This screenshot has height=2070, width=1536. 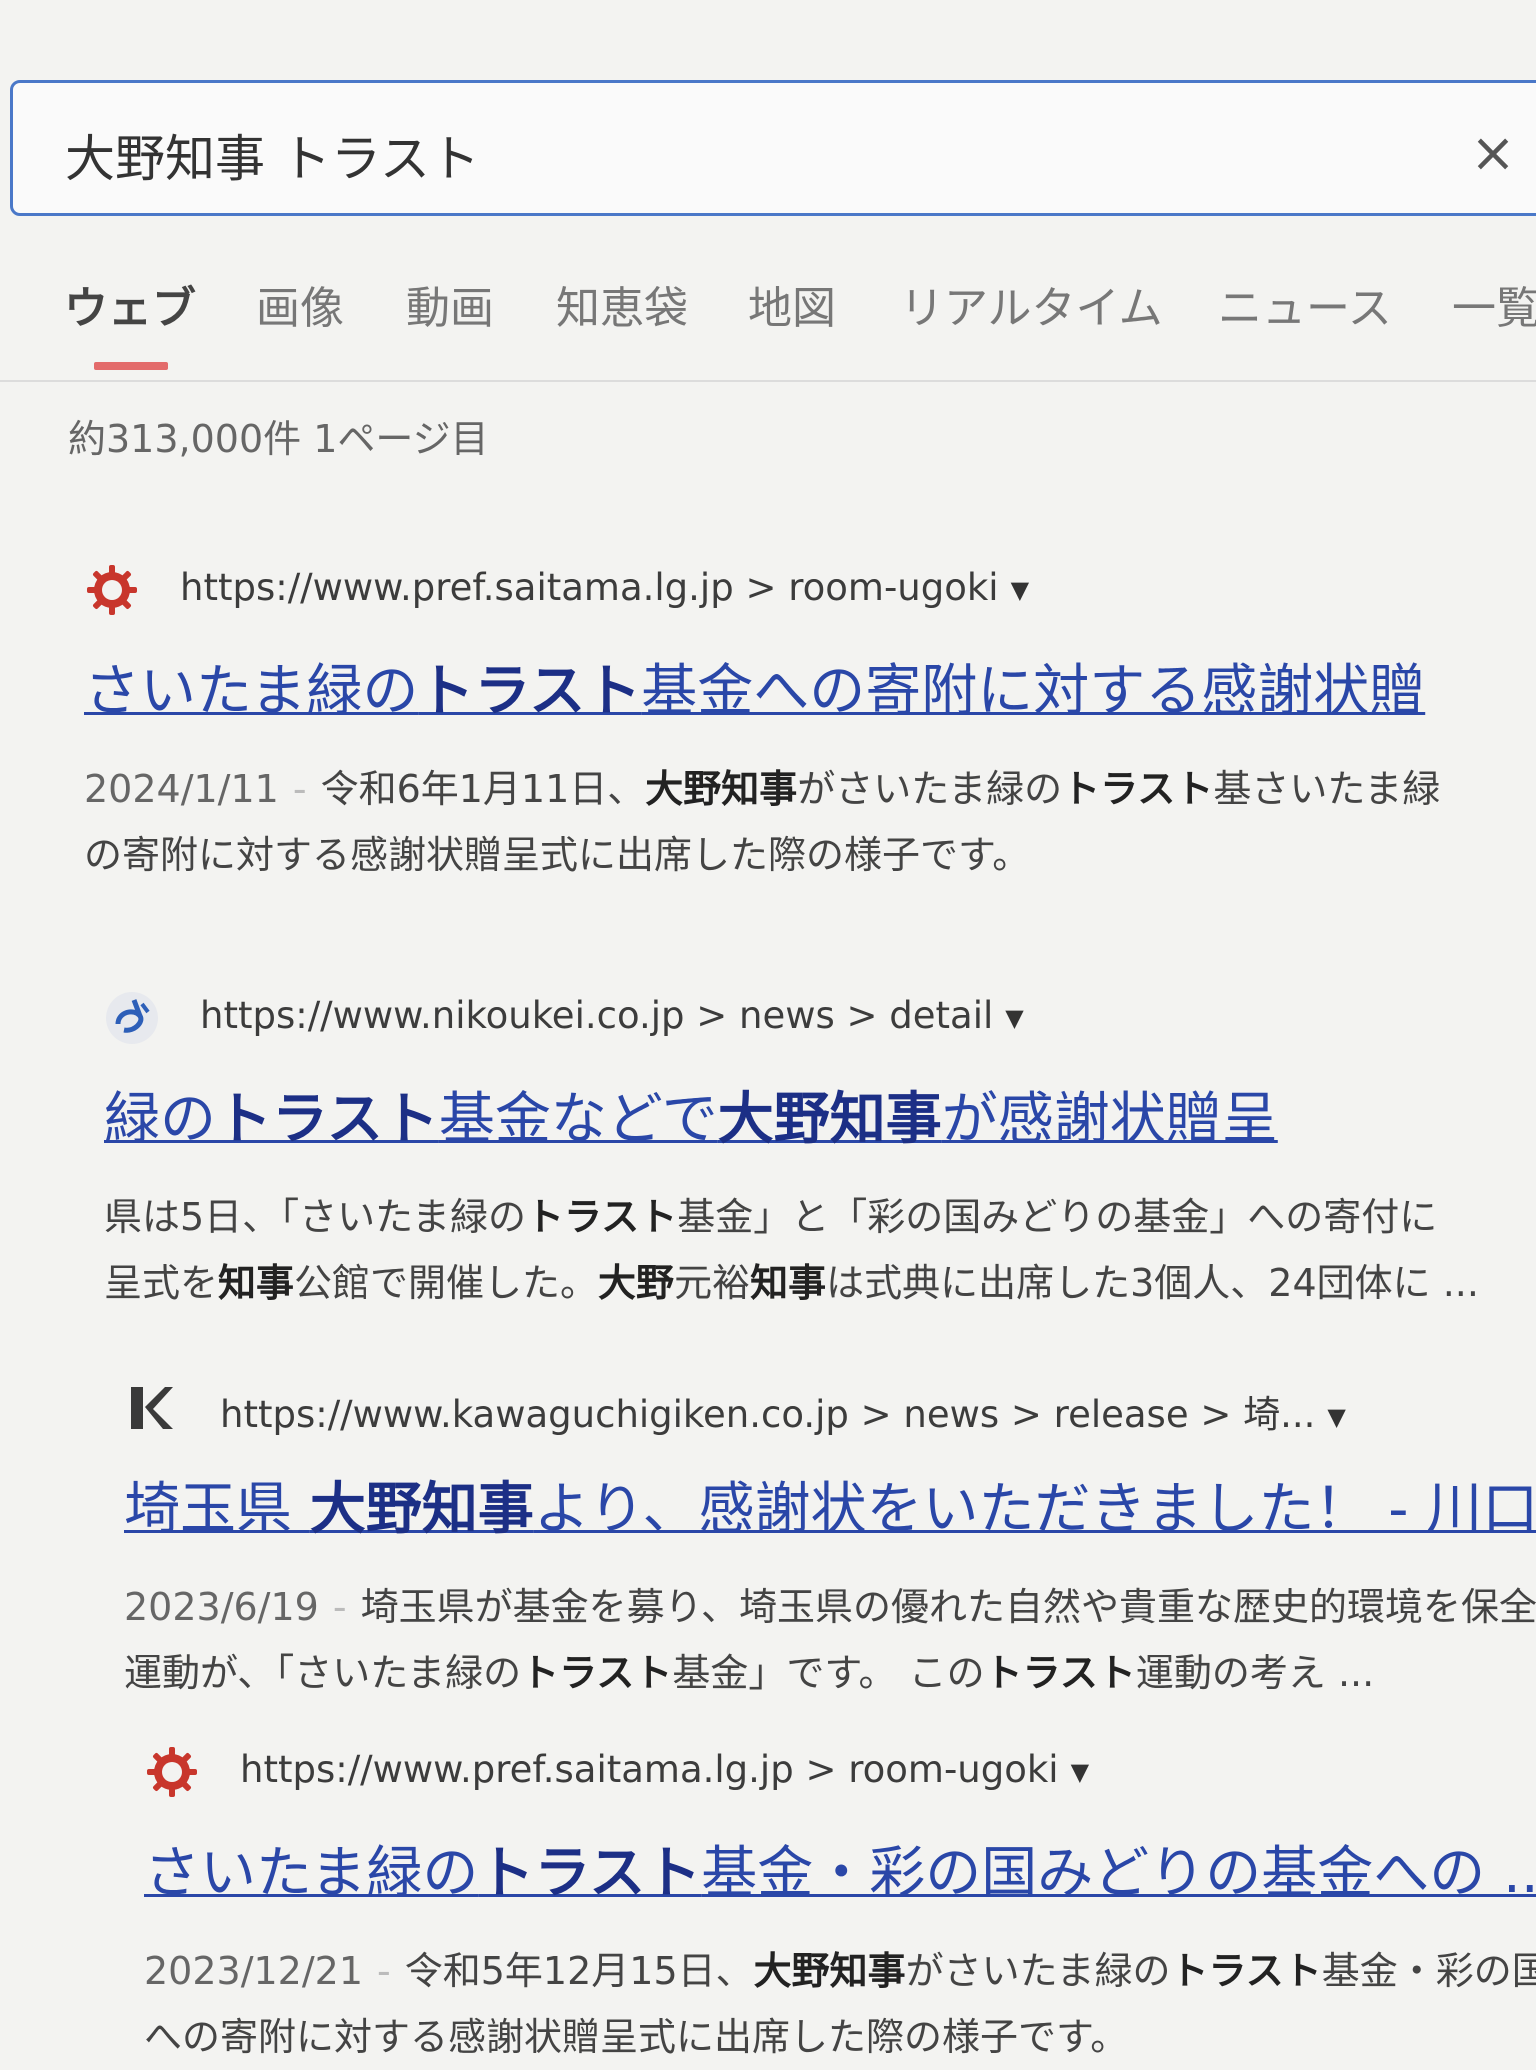 I want to click on tab-maps: 地図, so click(x=792, y=304).